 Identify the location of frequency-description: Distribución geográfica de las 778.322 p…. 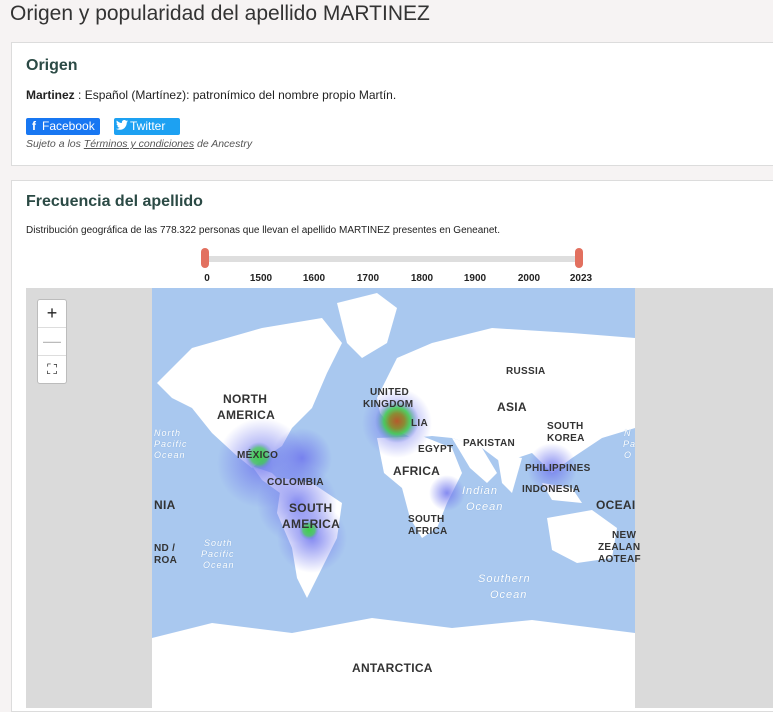
(263, 230).